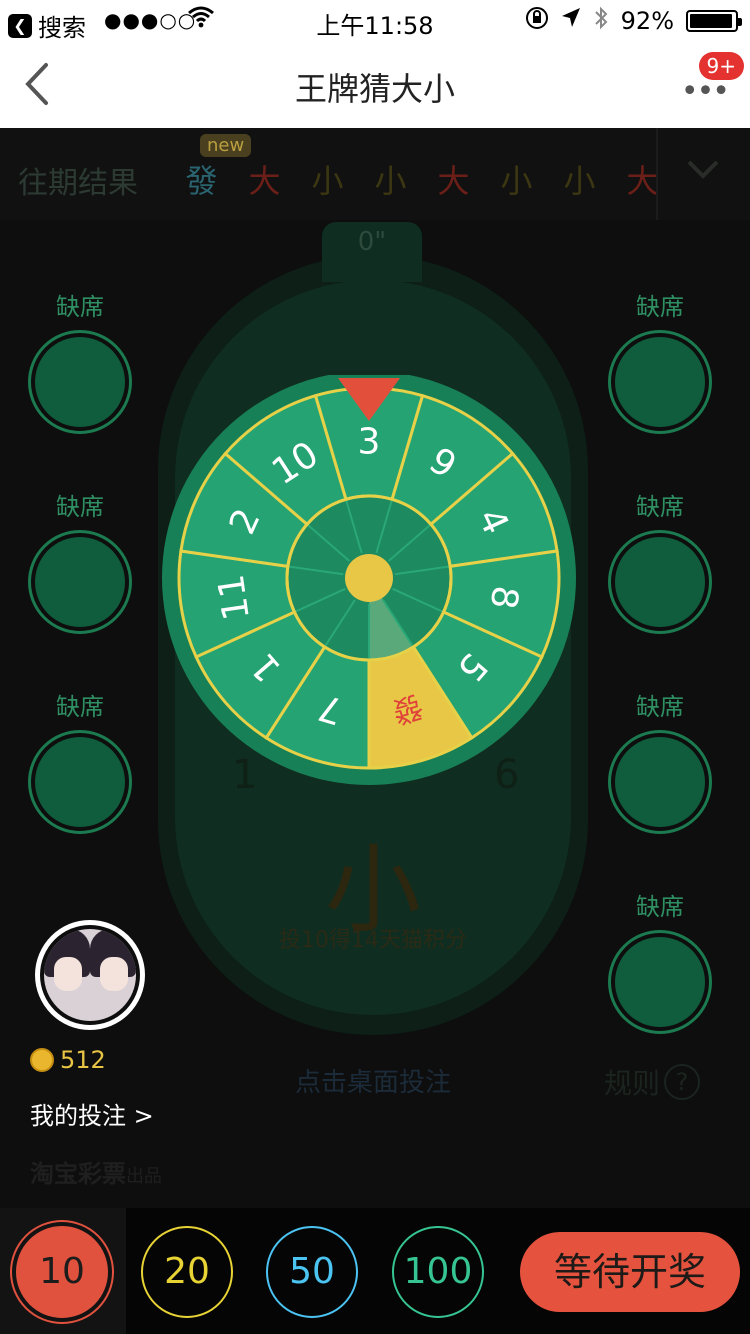 The width and height of the screenshot is (750, 1334). I want to click on rules-label: 规则, so click(632, 1083).